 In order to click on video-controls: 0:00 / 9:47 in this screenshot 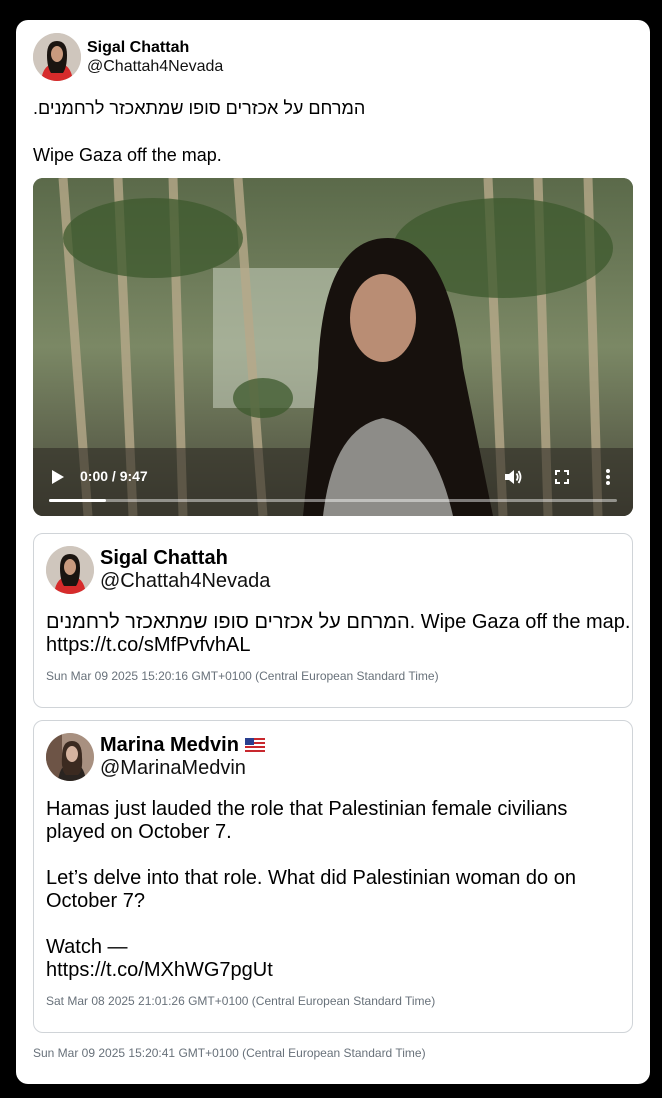, I will do `click(333, 486)`.